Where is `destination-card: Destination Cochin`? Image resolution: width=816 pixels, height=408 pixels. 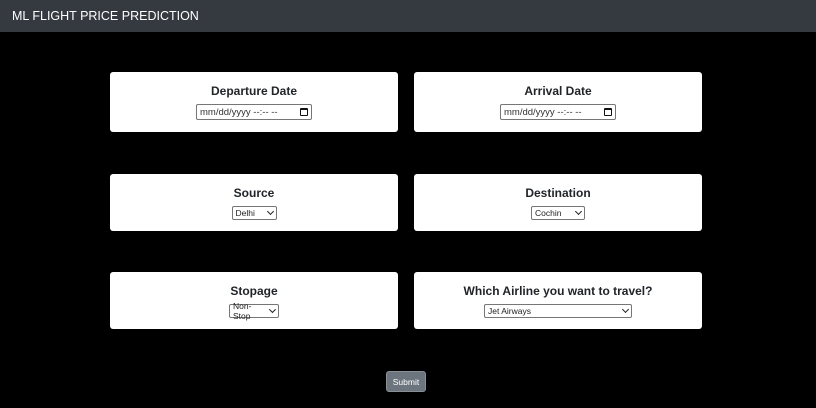 destination-card: Destination Cochin is located at coordinates (558, 202).